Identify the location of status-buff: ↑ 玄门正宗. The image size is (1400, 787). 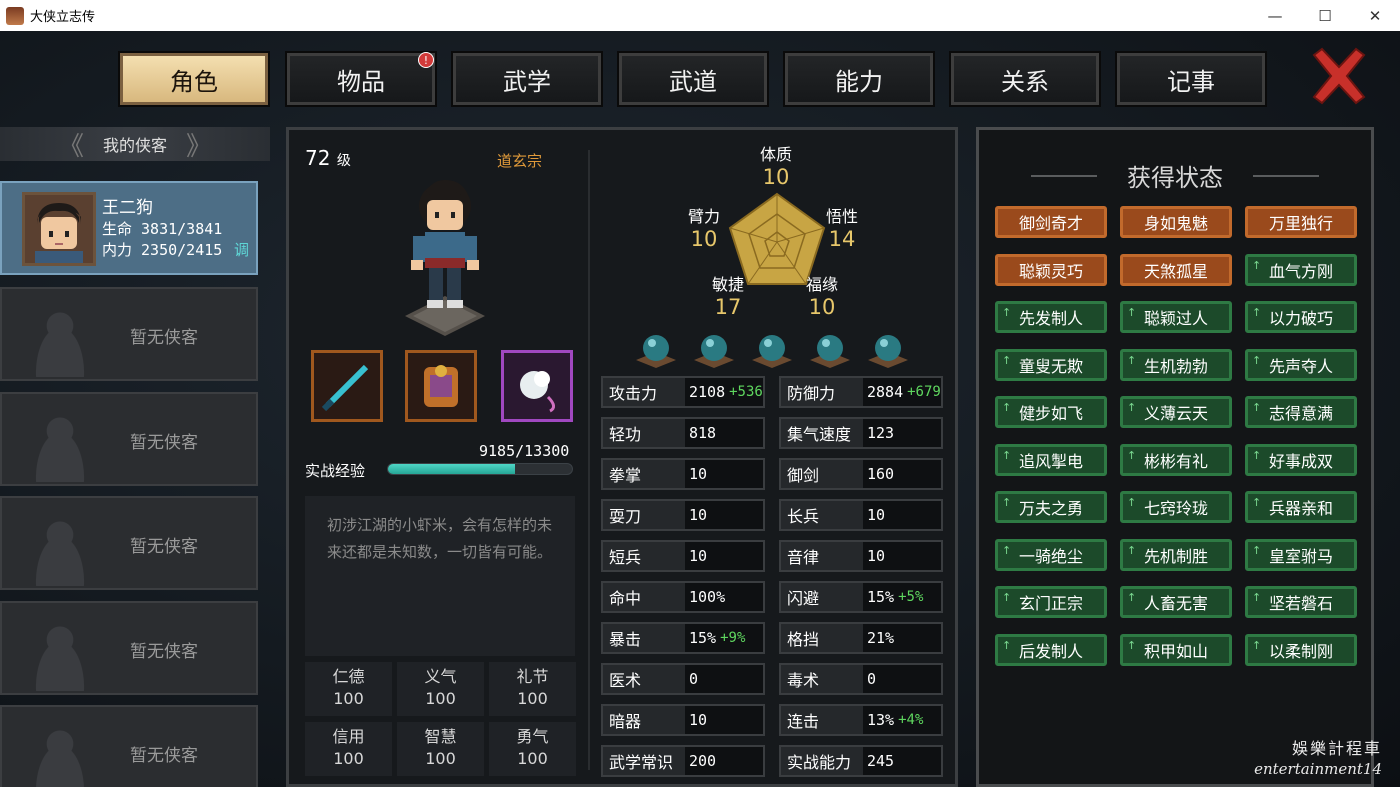
(1051, 602).